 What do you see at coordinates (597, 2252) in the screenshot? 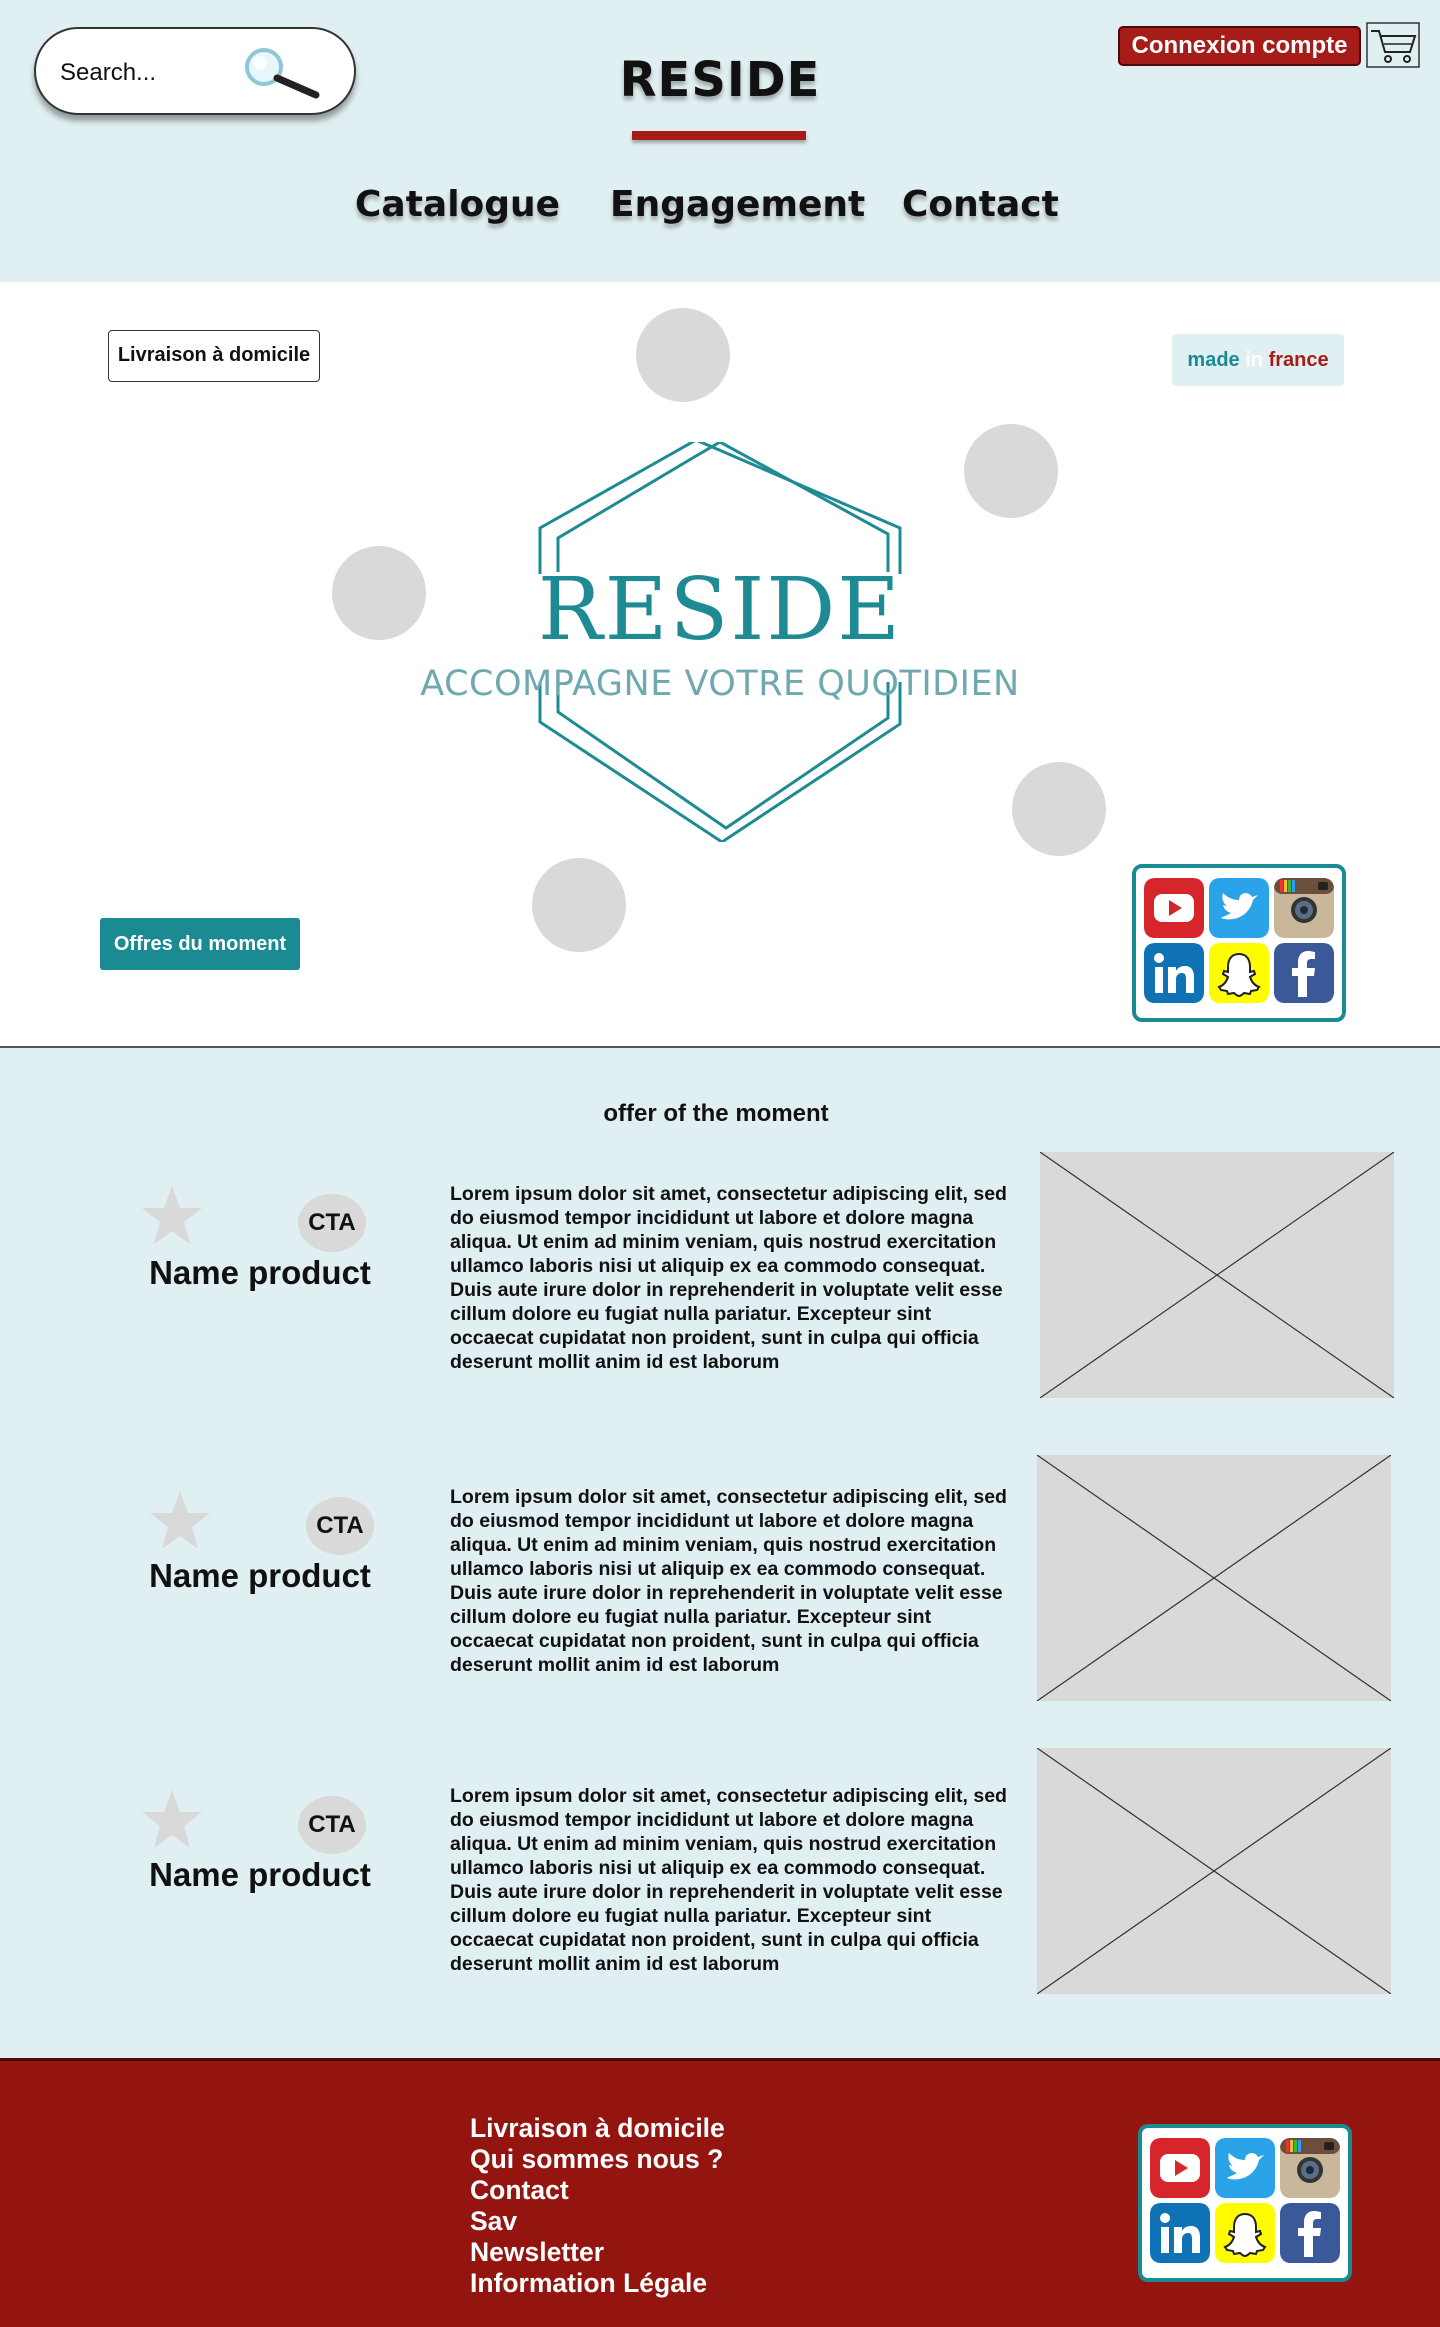
I see `footer-link-newsletter: Newsletter` at bounding box center [597, 2252].